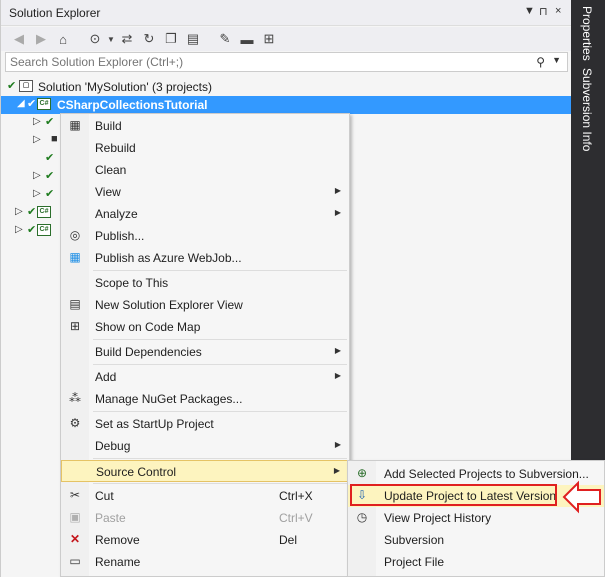  I want to click on menu-item-debug: Debug ▶, so click(205, 446).